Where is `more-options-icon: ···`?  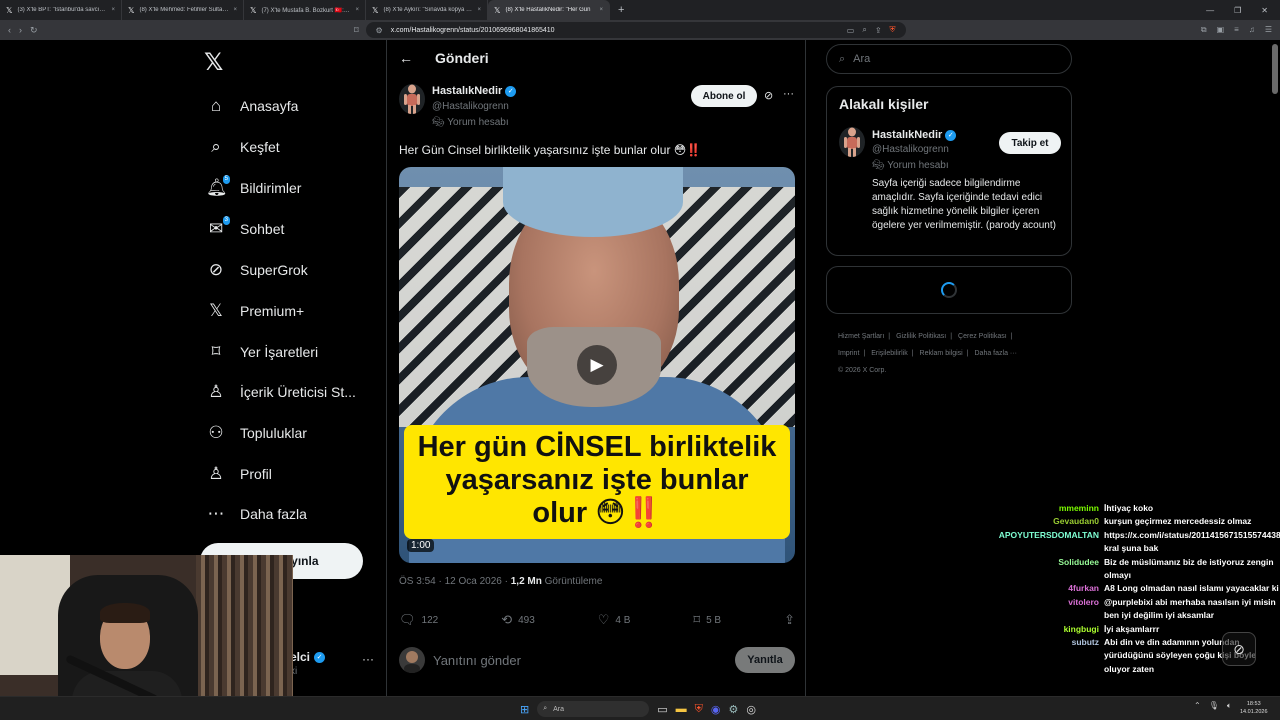 more-options-icon: ··· is located at coordinates (788, 94).